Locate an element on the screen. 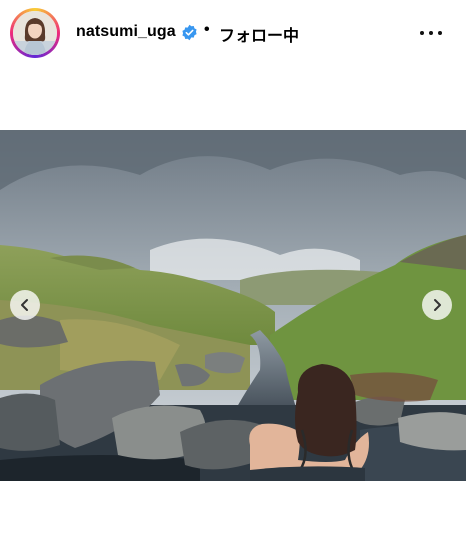 This screenshot has height=537, width=466. avatar is located at coordinates (35, 33).